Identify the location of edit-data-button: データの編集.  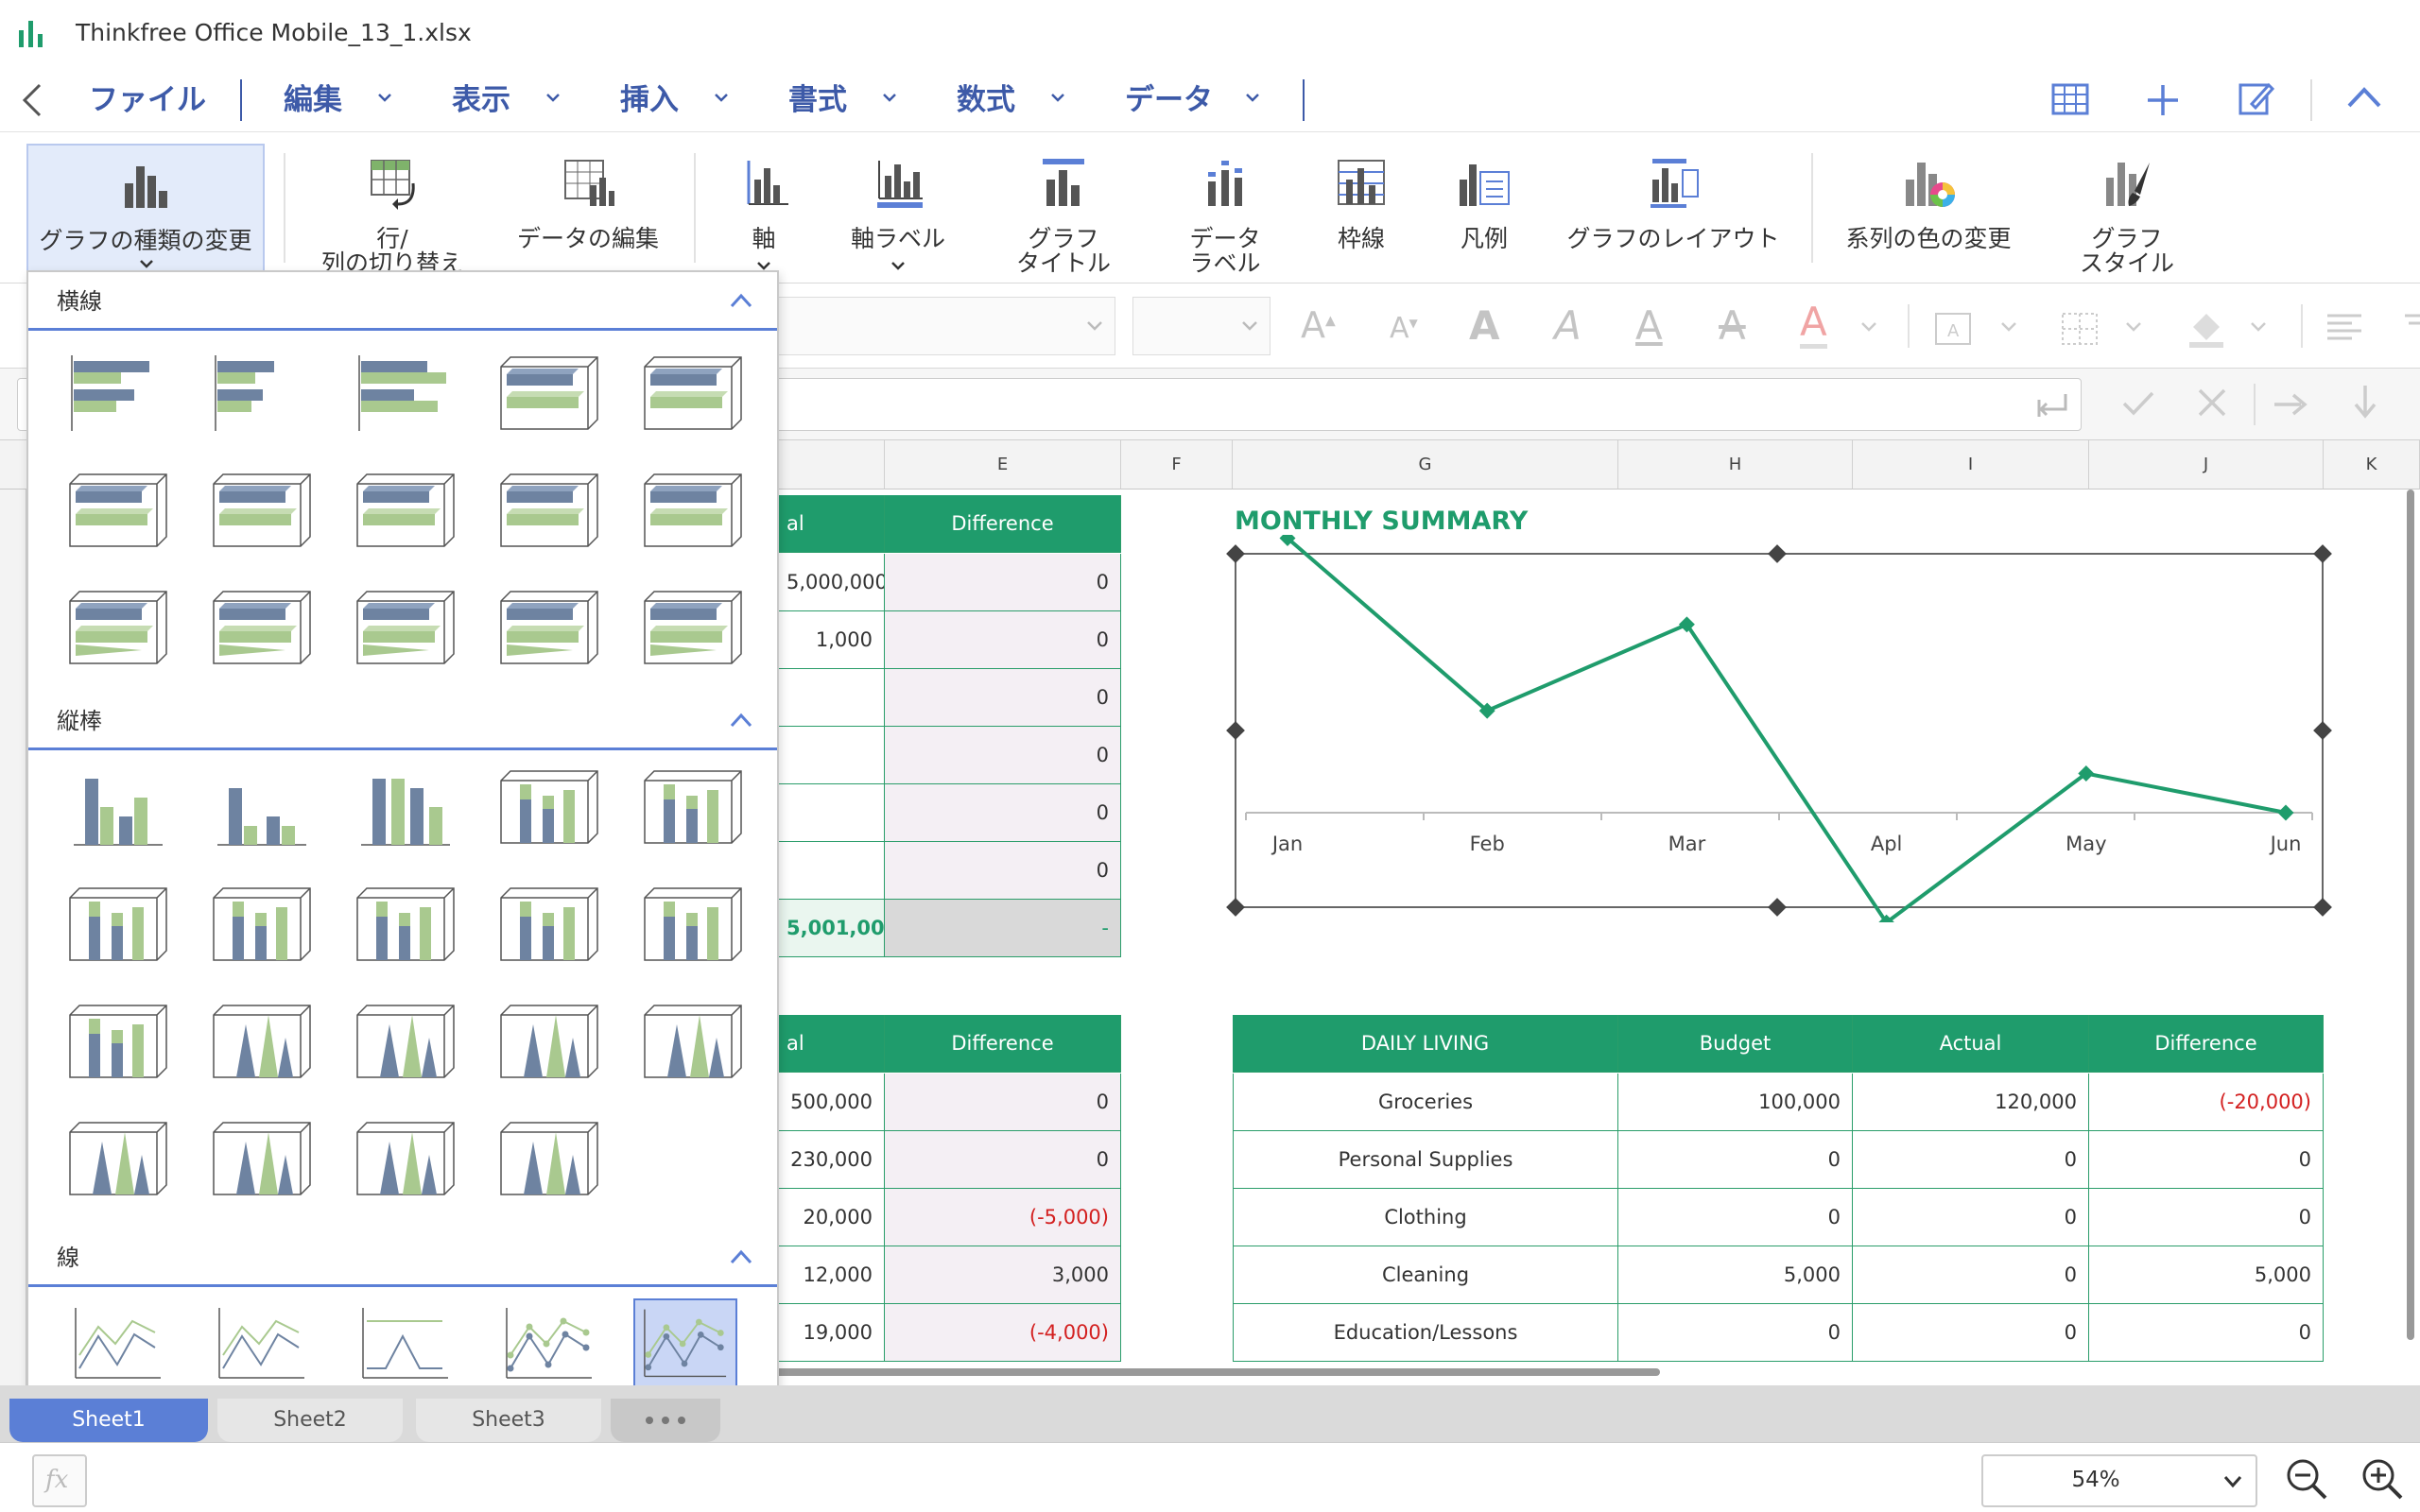
(588, 208).